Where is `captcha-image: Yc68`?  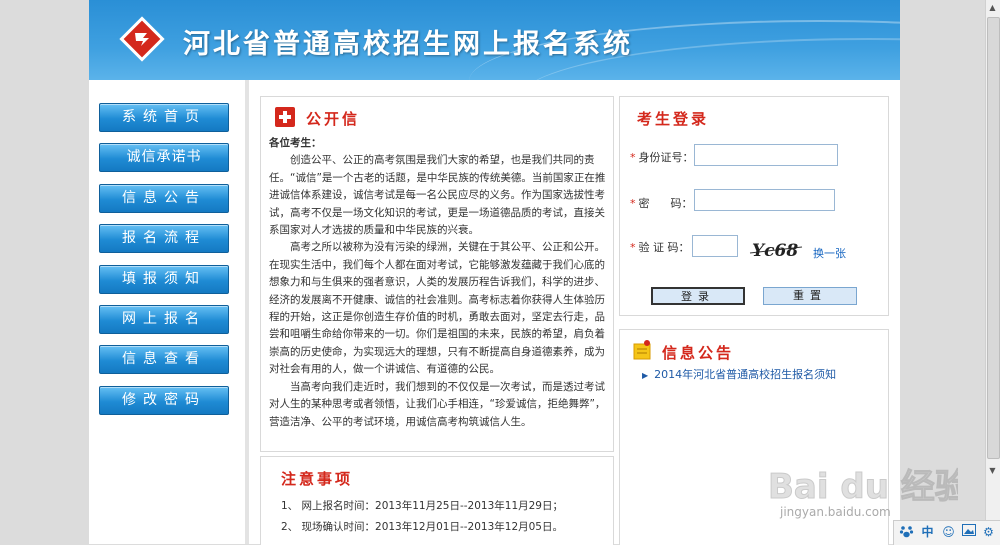 captcha-image: Yc68 is located at coordinates (776, 250).